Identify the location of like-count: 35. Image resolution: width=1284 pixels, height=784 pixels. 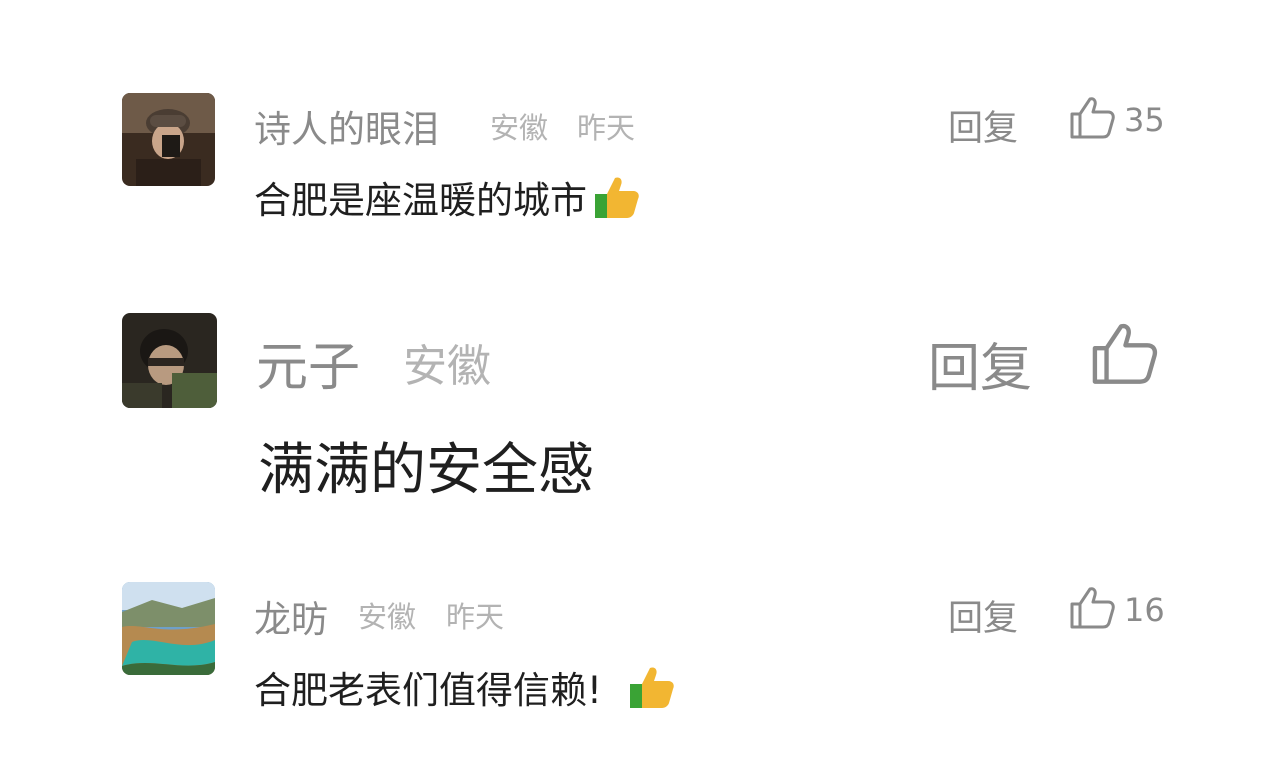
(1144, 120).